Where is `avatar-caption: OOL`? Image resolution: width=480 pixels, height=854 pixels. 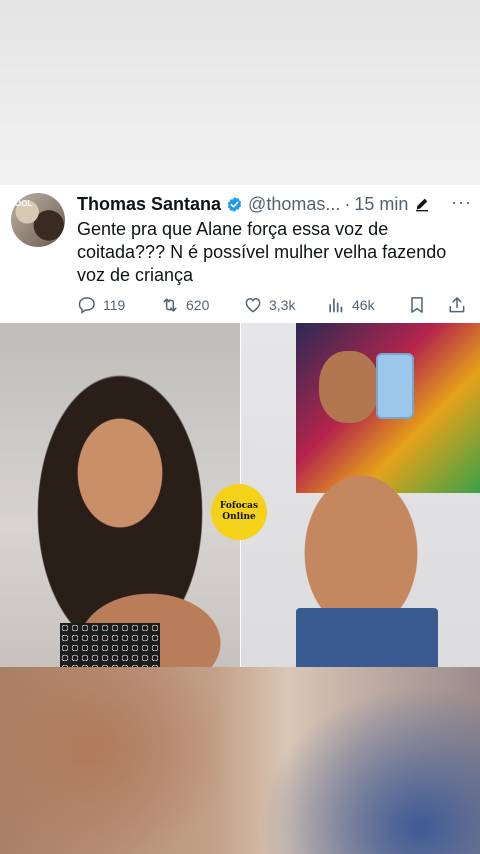 avatar-caption: OOL is located at coordinates (24, 203).